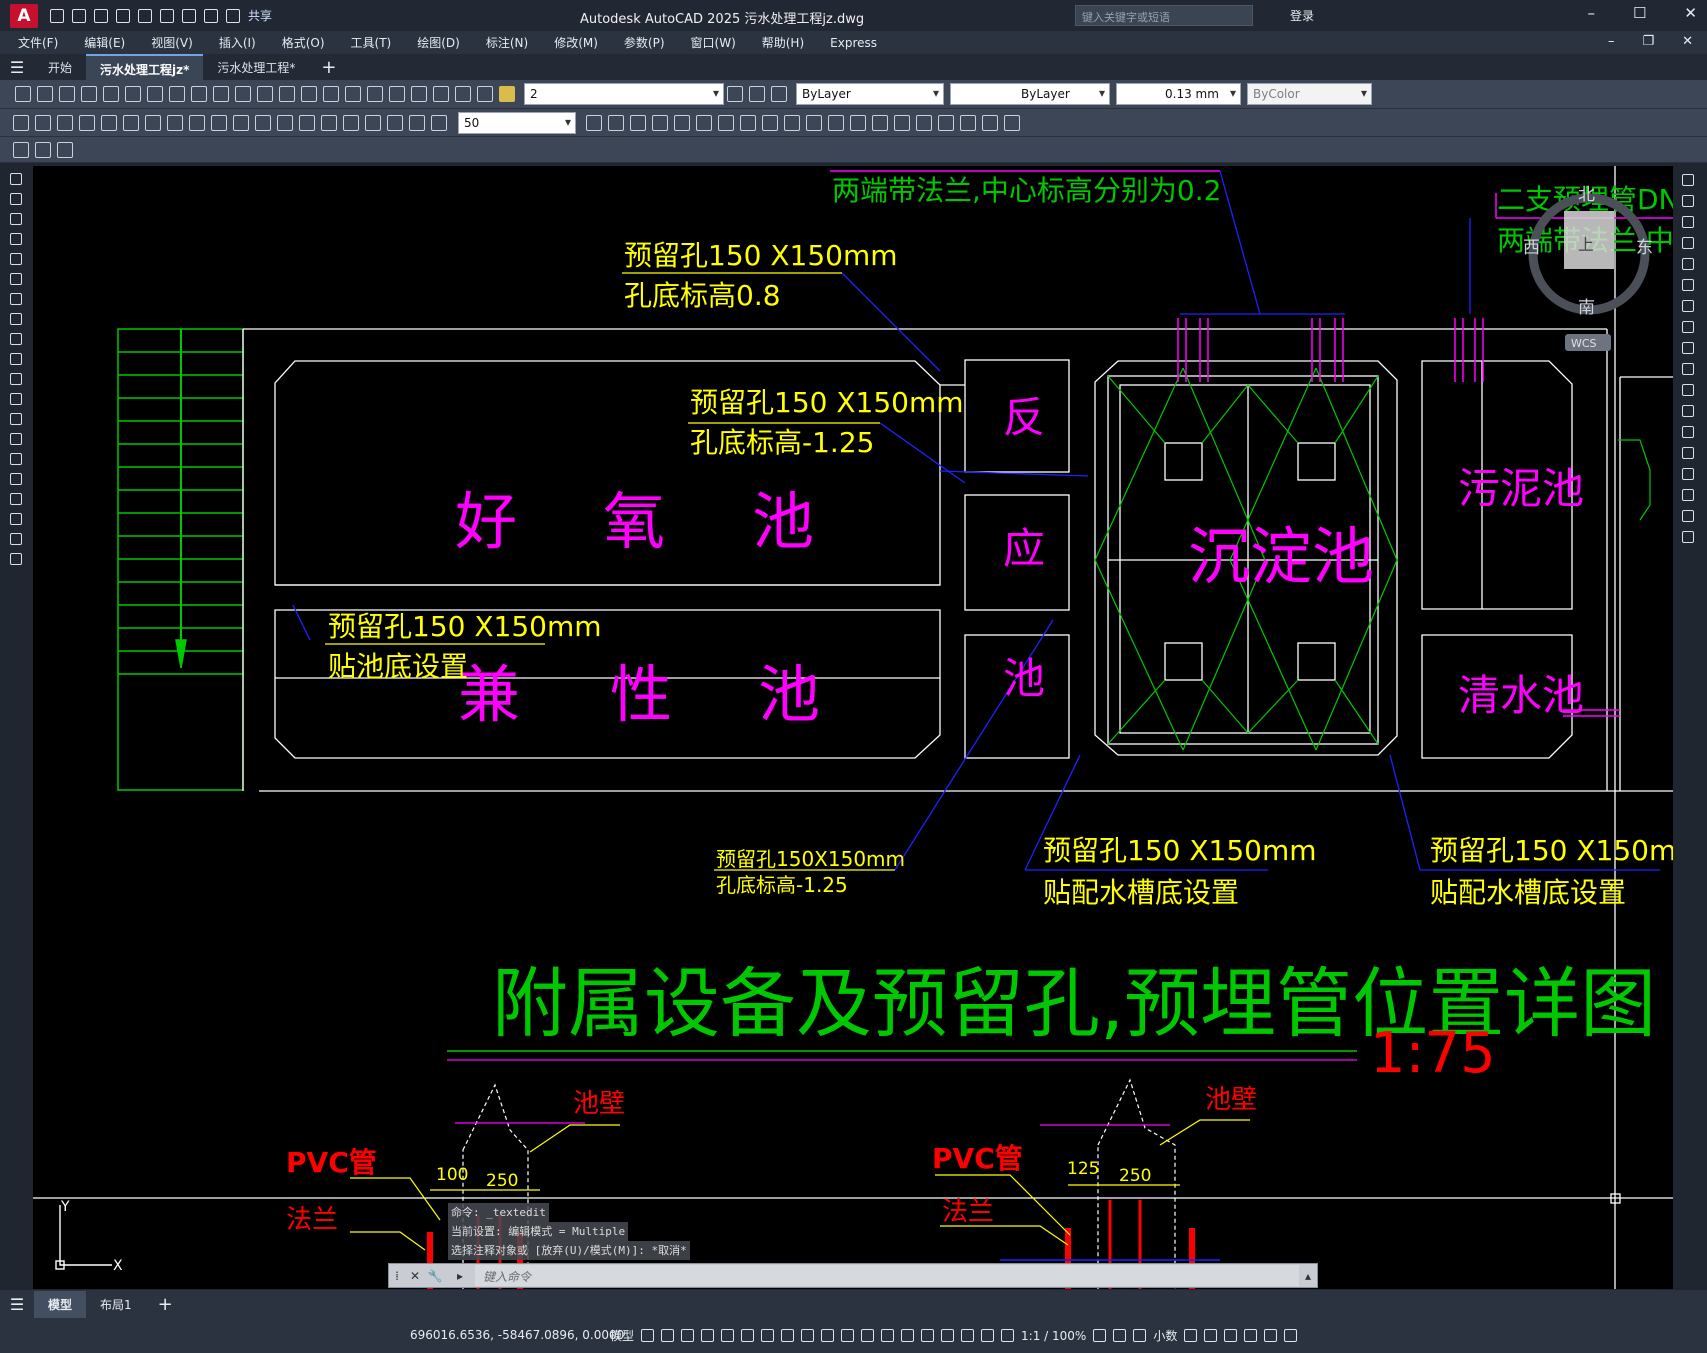  Describe the element at coordinates (87, 122) in the screenshot. I see `dim-ordinate-icon` at that location.